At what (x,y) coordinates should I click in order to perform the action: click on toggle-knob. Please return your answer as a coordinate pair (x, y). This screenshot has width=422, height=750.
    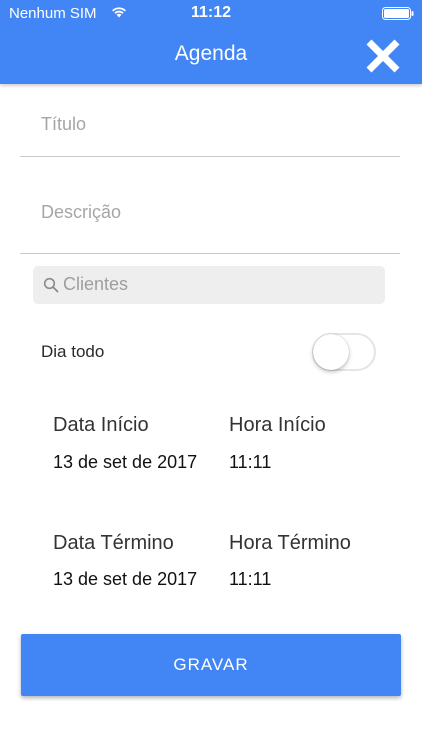
    Looking at the image, I should click on (331, 352).